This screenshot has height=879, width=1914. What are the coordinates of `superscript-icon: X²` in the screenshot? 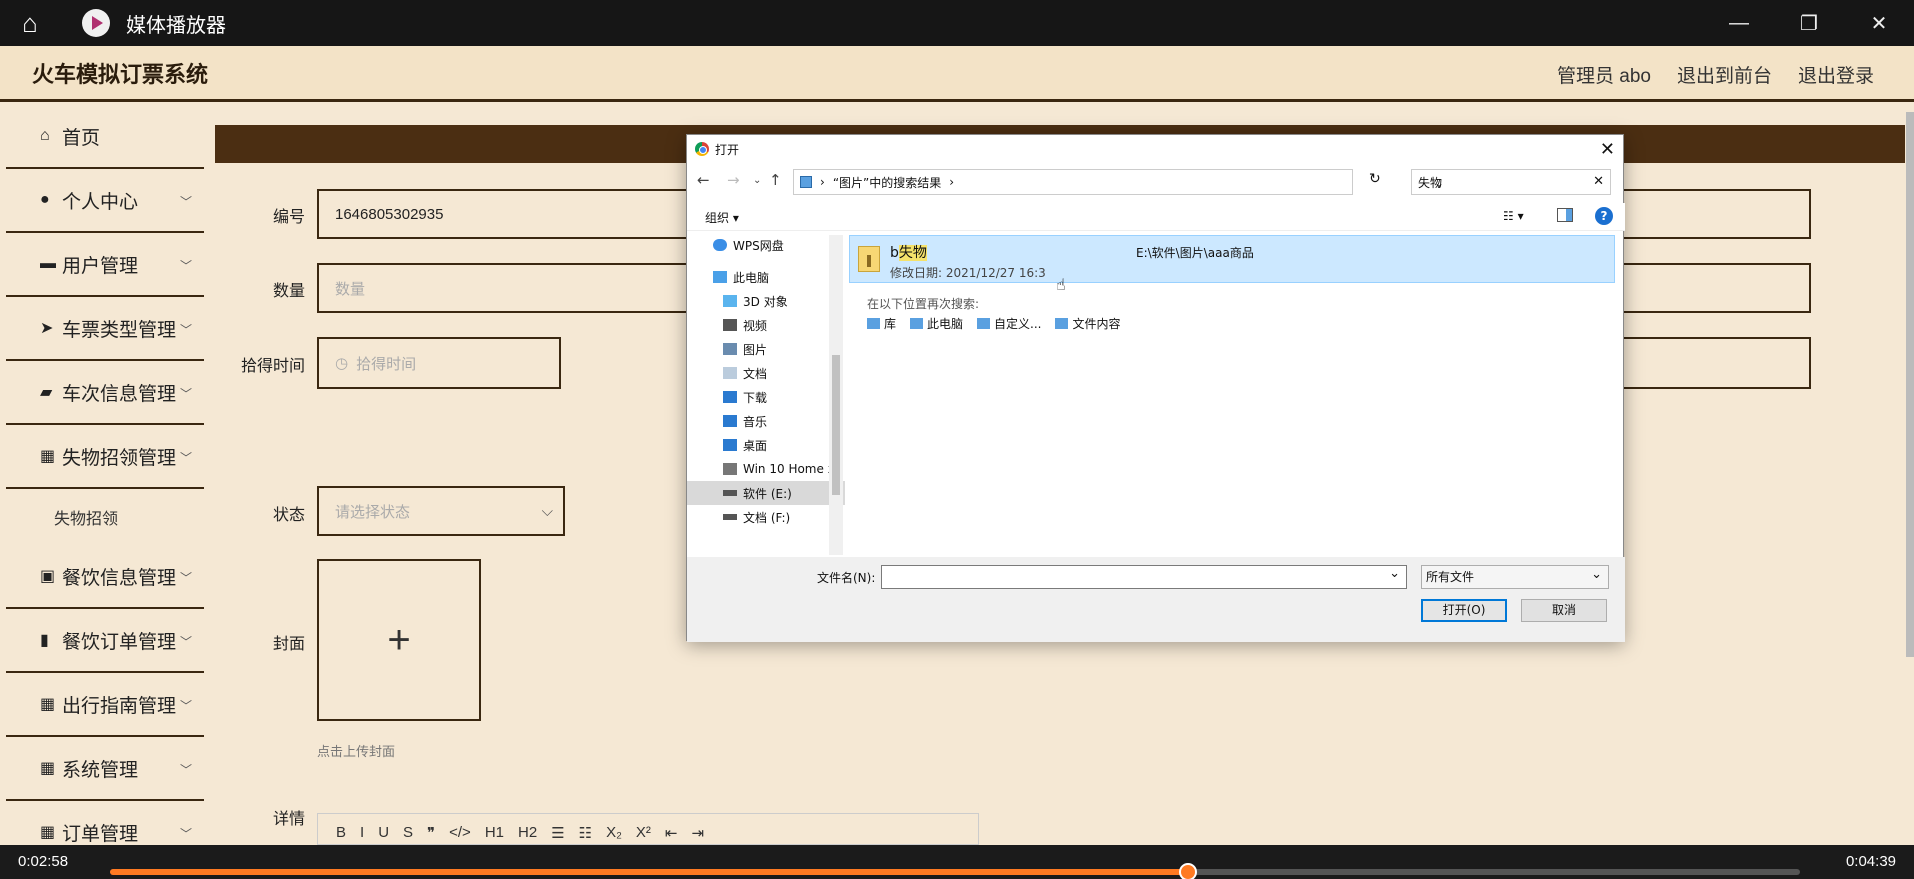 It's located at (643, 833).